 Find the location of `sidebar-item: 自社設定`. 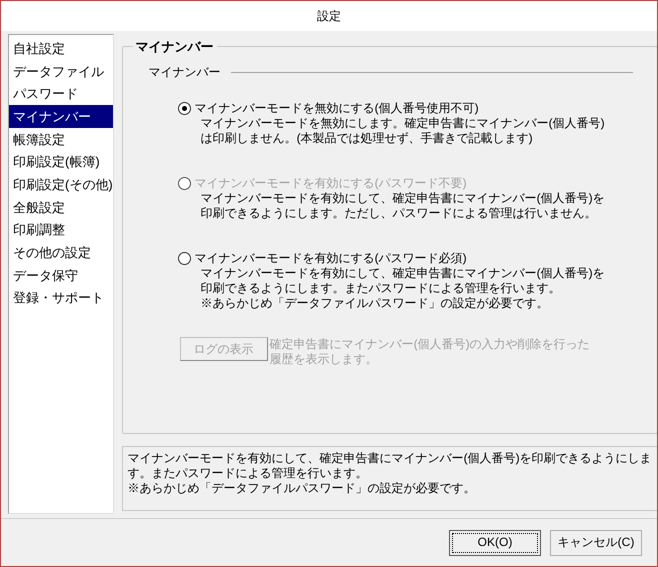

sidebar-item: 自社設定 is located at coordinates (61, 48).